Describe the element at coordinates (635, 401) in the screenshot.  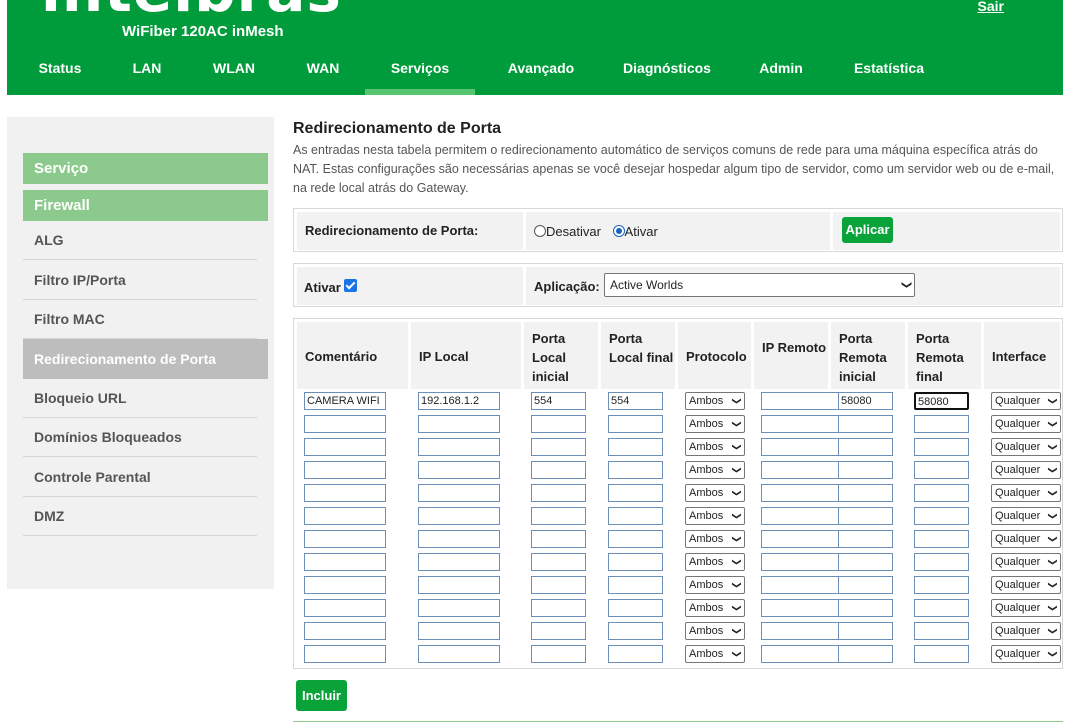
I see `local-end-port-input: 554` at that location.